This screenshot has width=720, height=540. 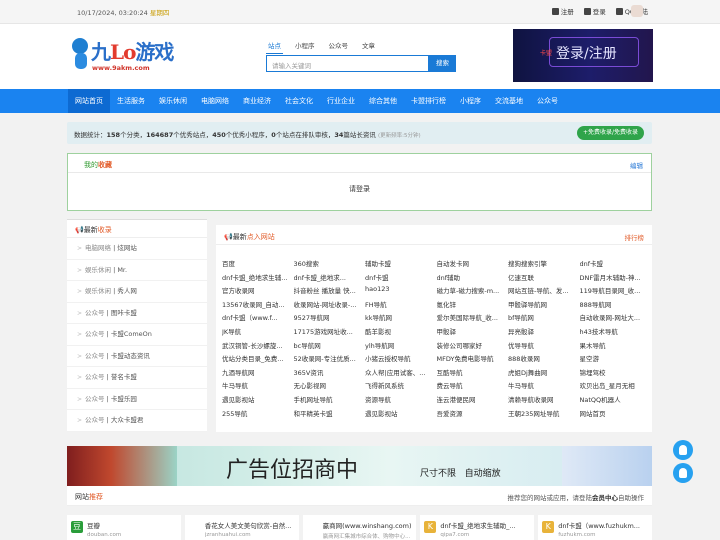 I want to click on site-link: JK导航, so click(x=258, y=333).